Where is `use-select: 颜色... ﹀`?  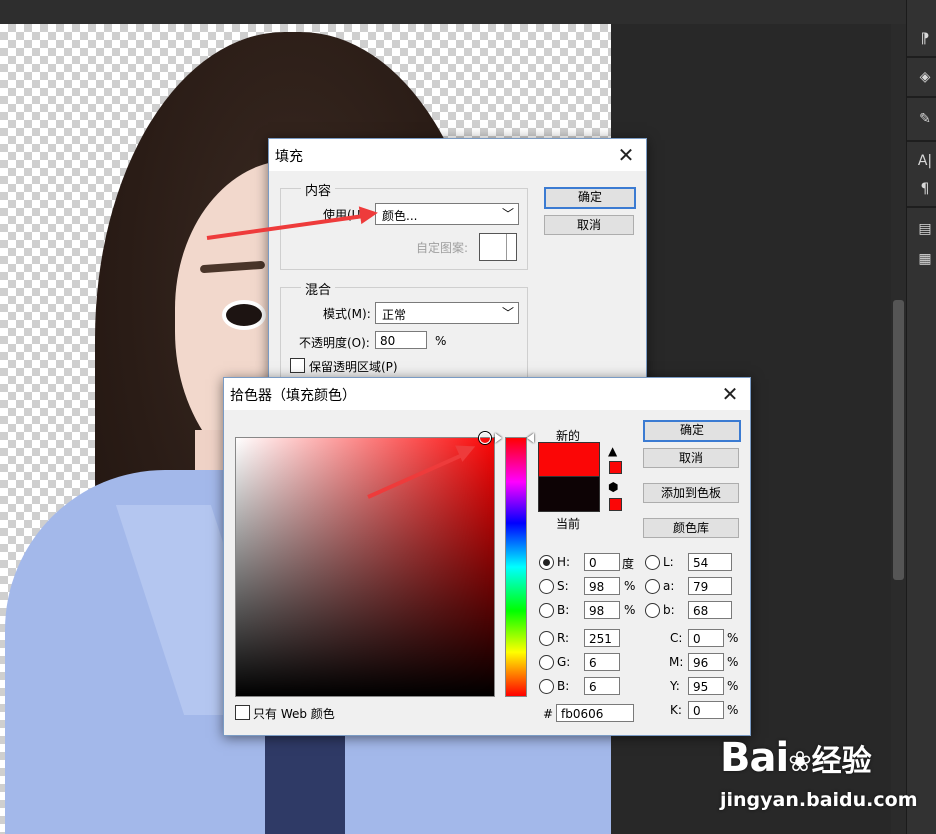
use-select: 颜色... ﹀ is located at coordinates (447, 214).